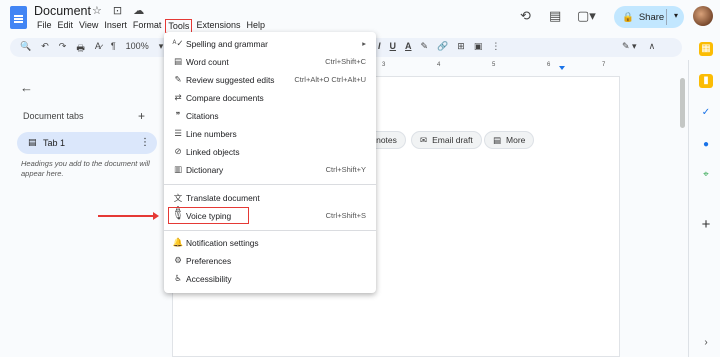 This screenshot has width=720, height=357. Describe the element at coordinates (137, 49) in the screenshot. I see `zoom-select: 100%` at that location.